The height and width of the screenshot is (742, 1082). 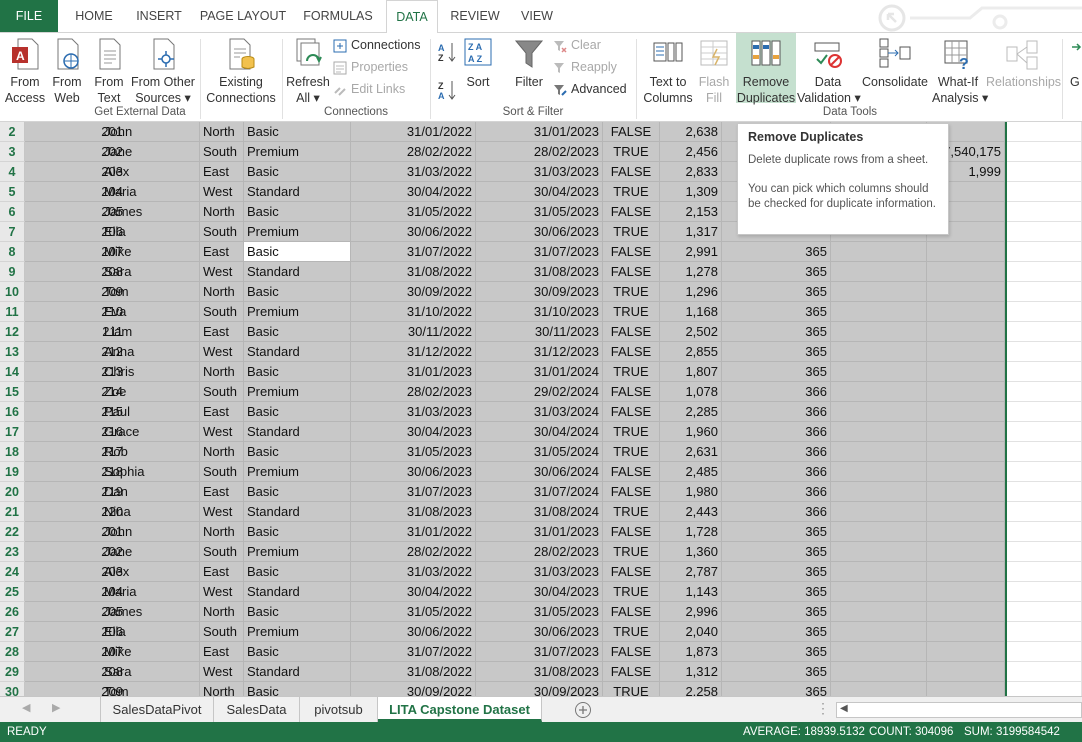 What do you see at coordinates (112, 652) in the screenshot?
I see `grid-cell-id-name: 207 Mike` at bounding box center [112, 652].